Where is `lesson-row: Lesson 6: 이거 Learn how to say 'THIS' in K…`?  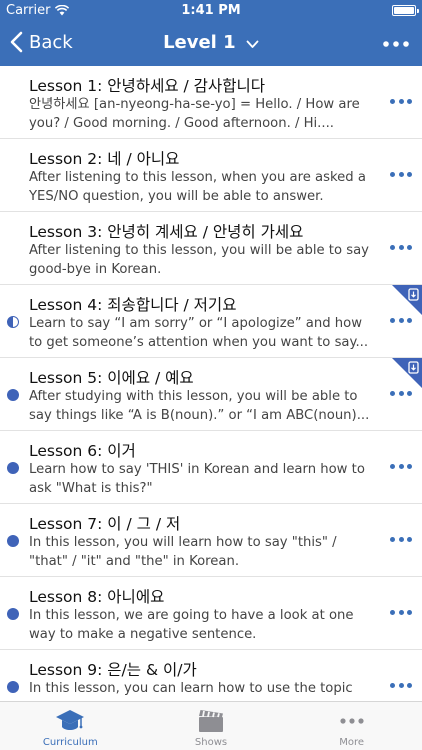 lesson-row: Lesson 6: 이거 Learn how to say 'THIS' in K… is located at coordinates (211, 467).